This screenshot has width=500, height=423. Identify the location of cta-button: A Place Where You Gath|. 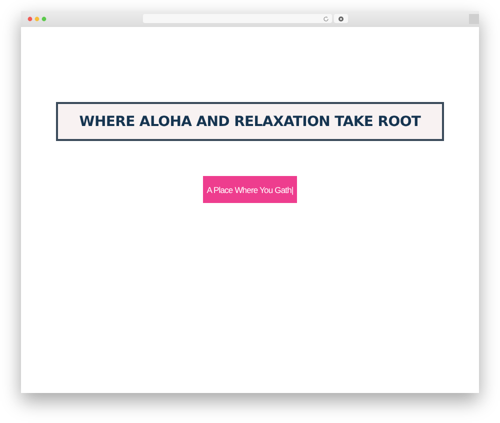
(250, 189).